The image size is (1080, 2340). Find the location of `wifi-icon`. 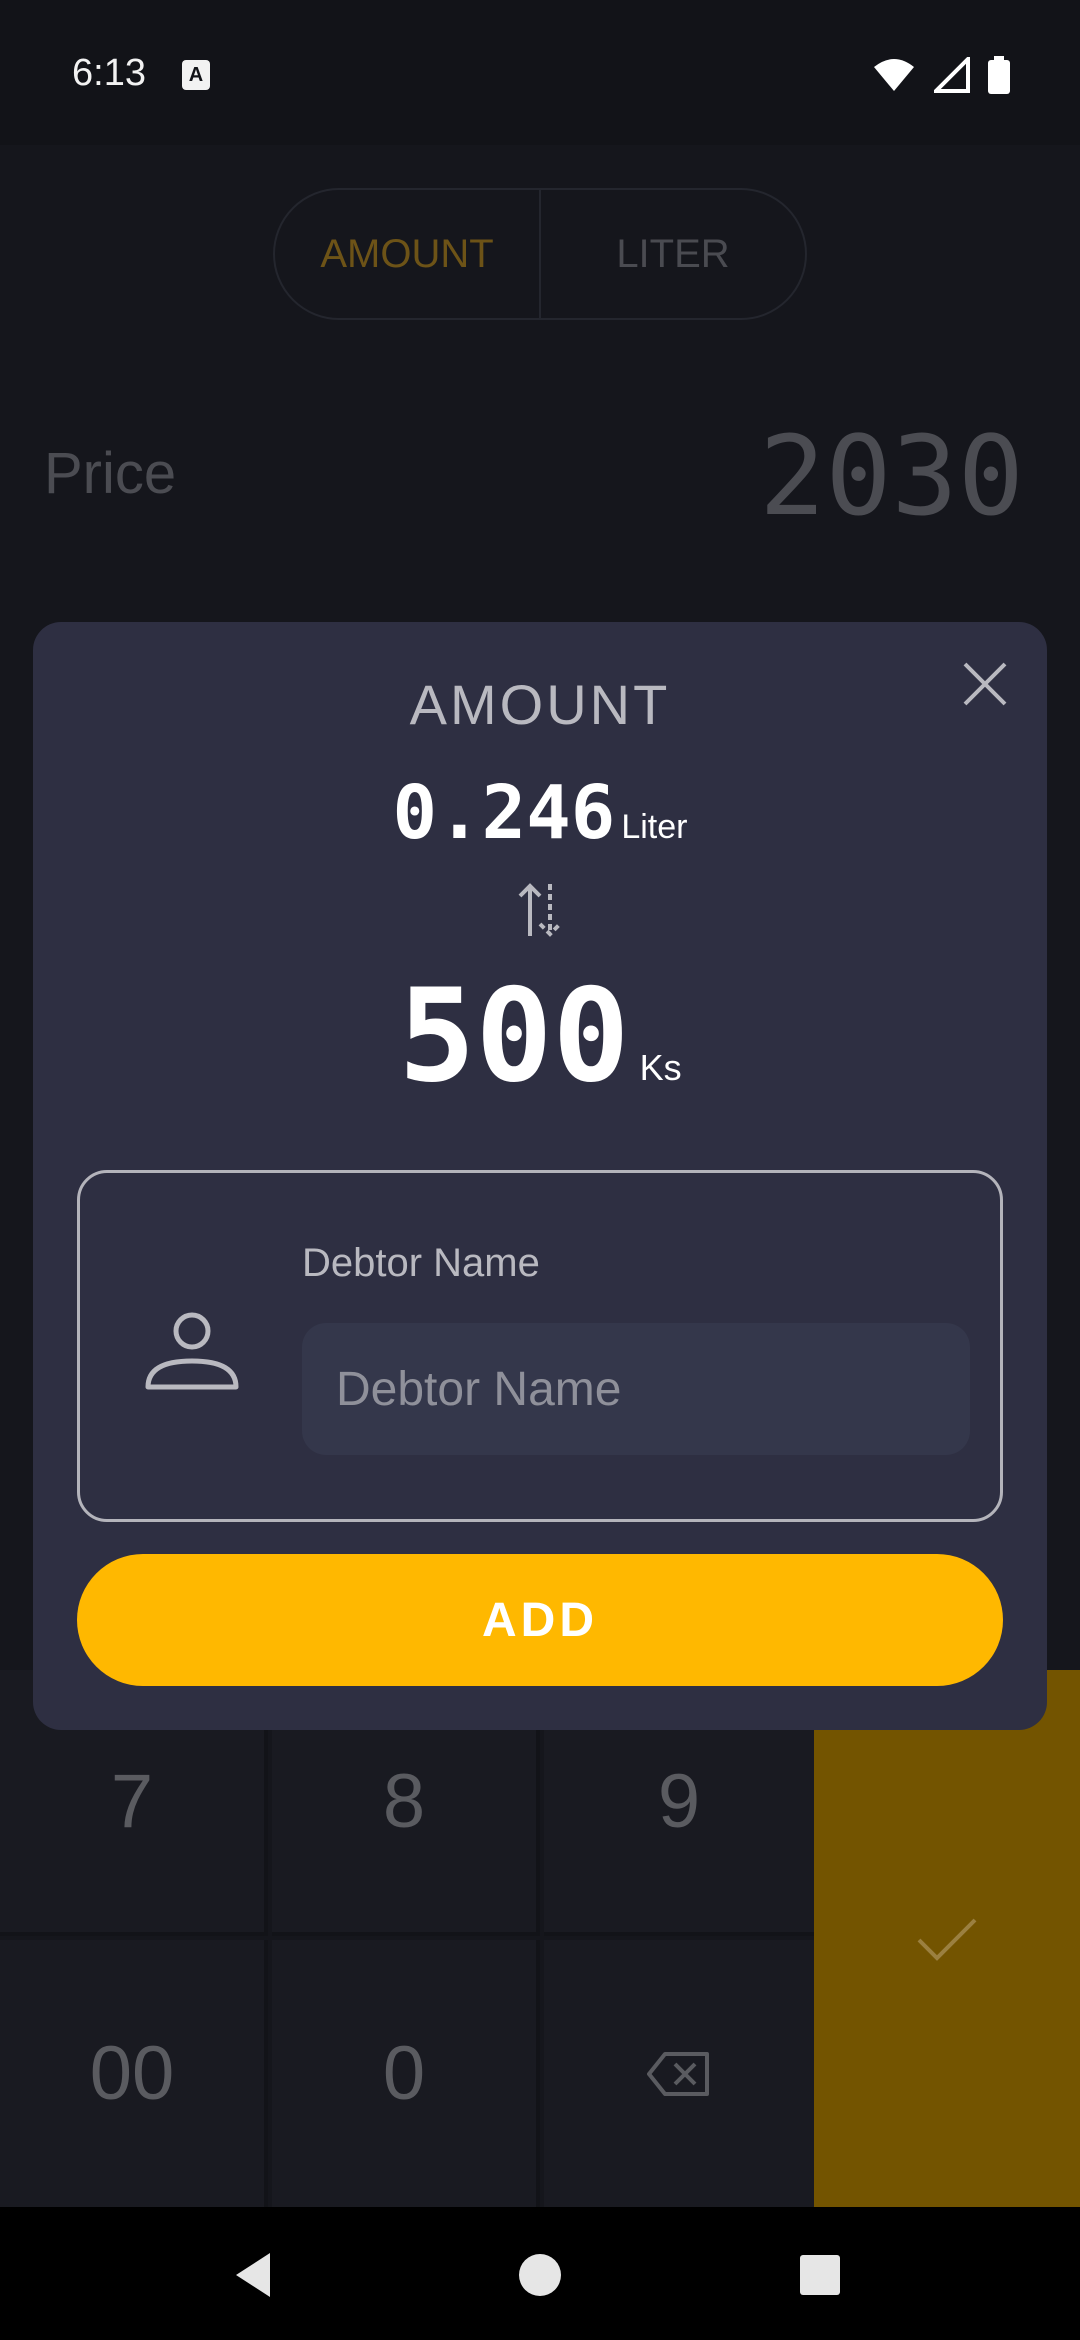

wifi-icon is located at coordinates (894, 75).